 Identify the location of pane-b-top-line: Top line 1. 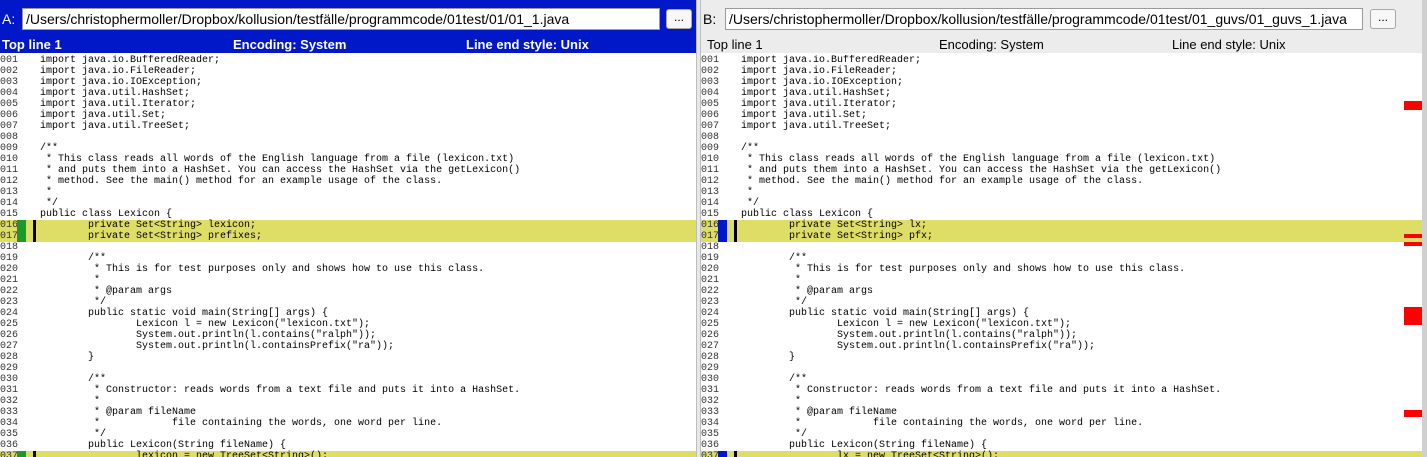
(735, 44).